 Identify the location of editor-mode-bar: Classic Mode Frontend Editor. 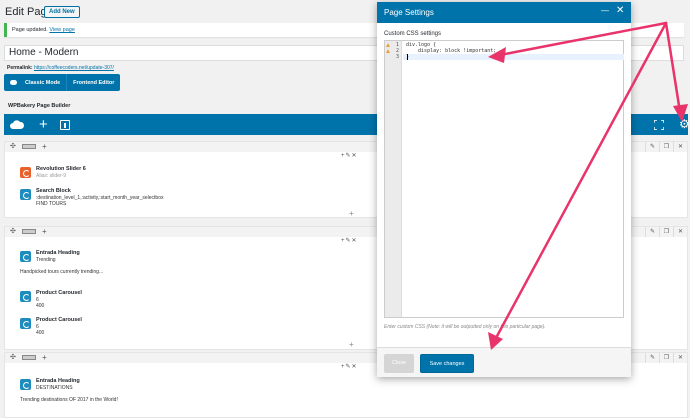
(62, 82).